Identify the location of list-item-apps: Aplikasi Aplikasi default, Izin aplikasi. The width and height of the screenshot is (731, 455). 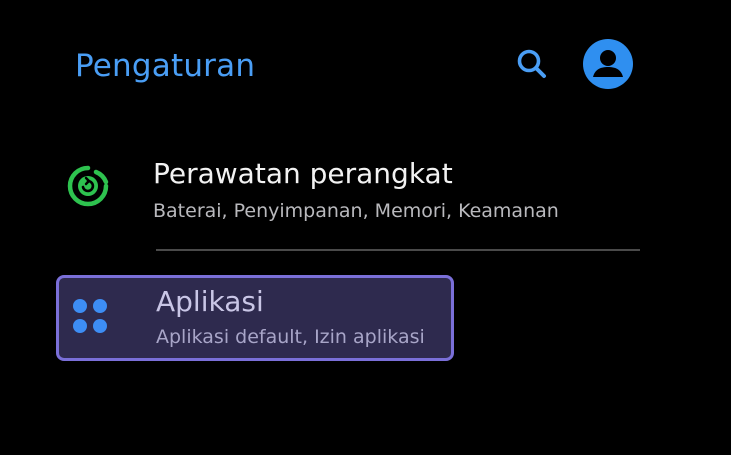
(255, 318).